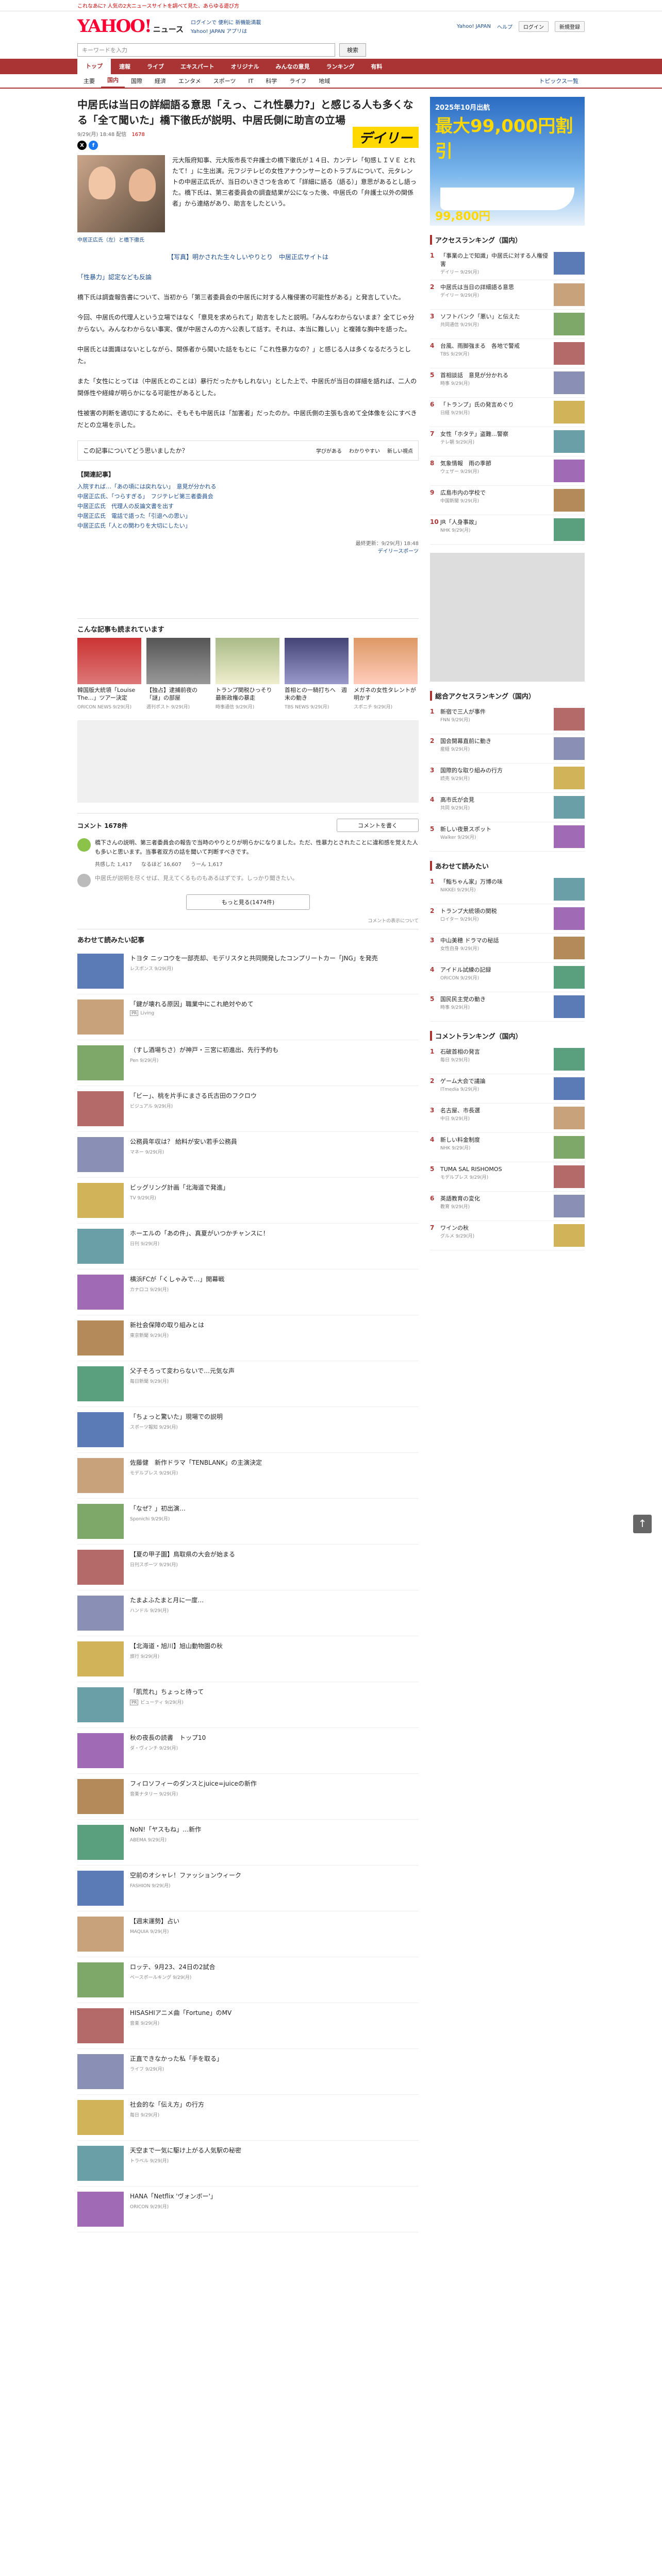 The image size is (662, 2576). What do you see at coordinates (248, 1017) in the screenshot?
I see `feed-item: 「鍵が壊れる原因」職業中にこれ絶対やめて PR Living` at bounding box center [248, 1017].